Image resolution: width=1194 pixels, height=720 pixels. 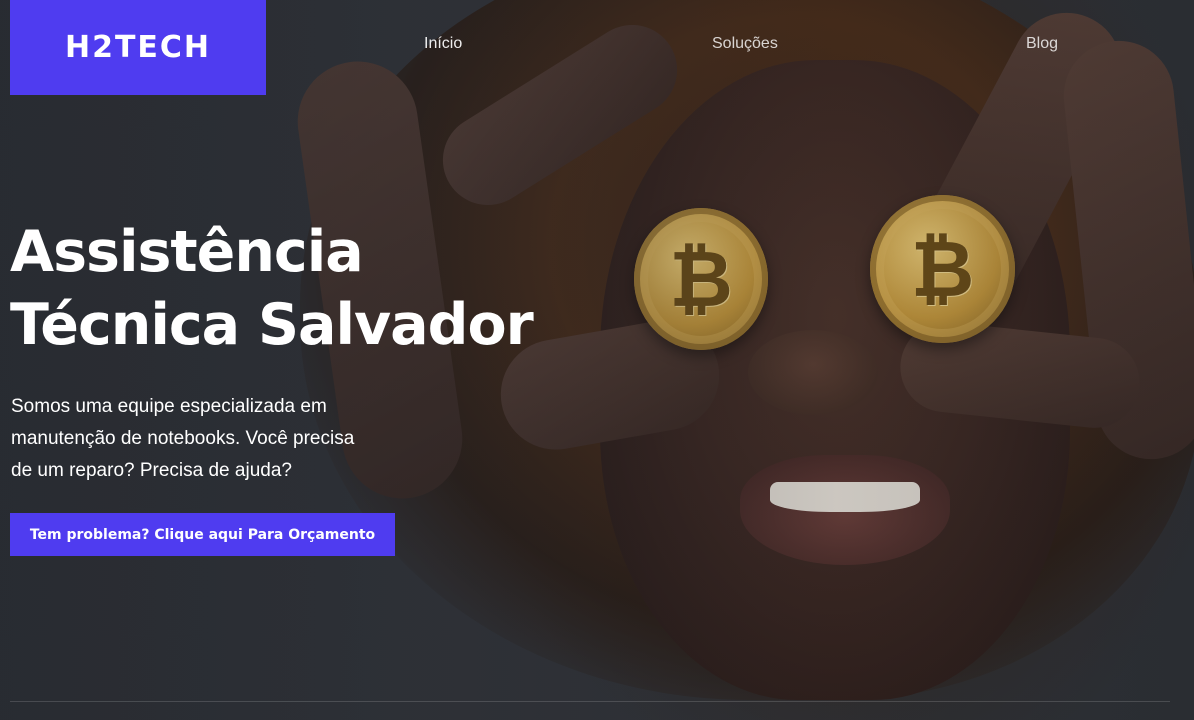 What do you see at coordinates (443, 44) in the screenshot?
I see `nav-link-inicio: Início` at bounding box center [443, 44].